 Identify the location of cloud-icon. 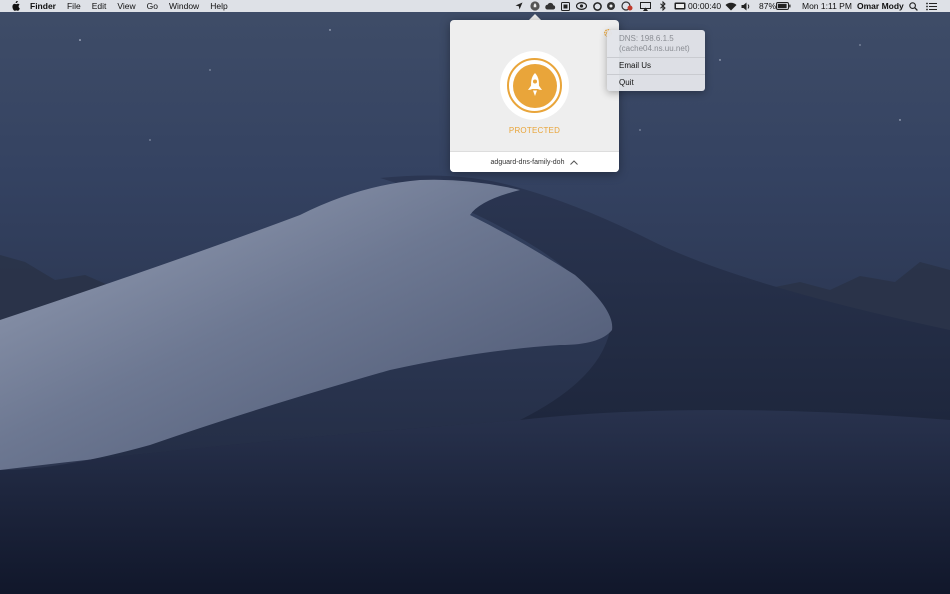
(550, 6).